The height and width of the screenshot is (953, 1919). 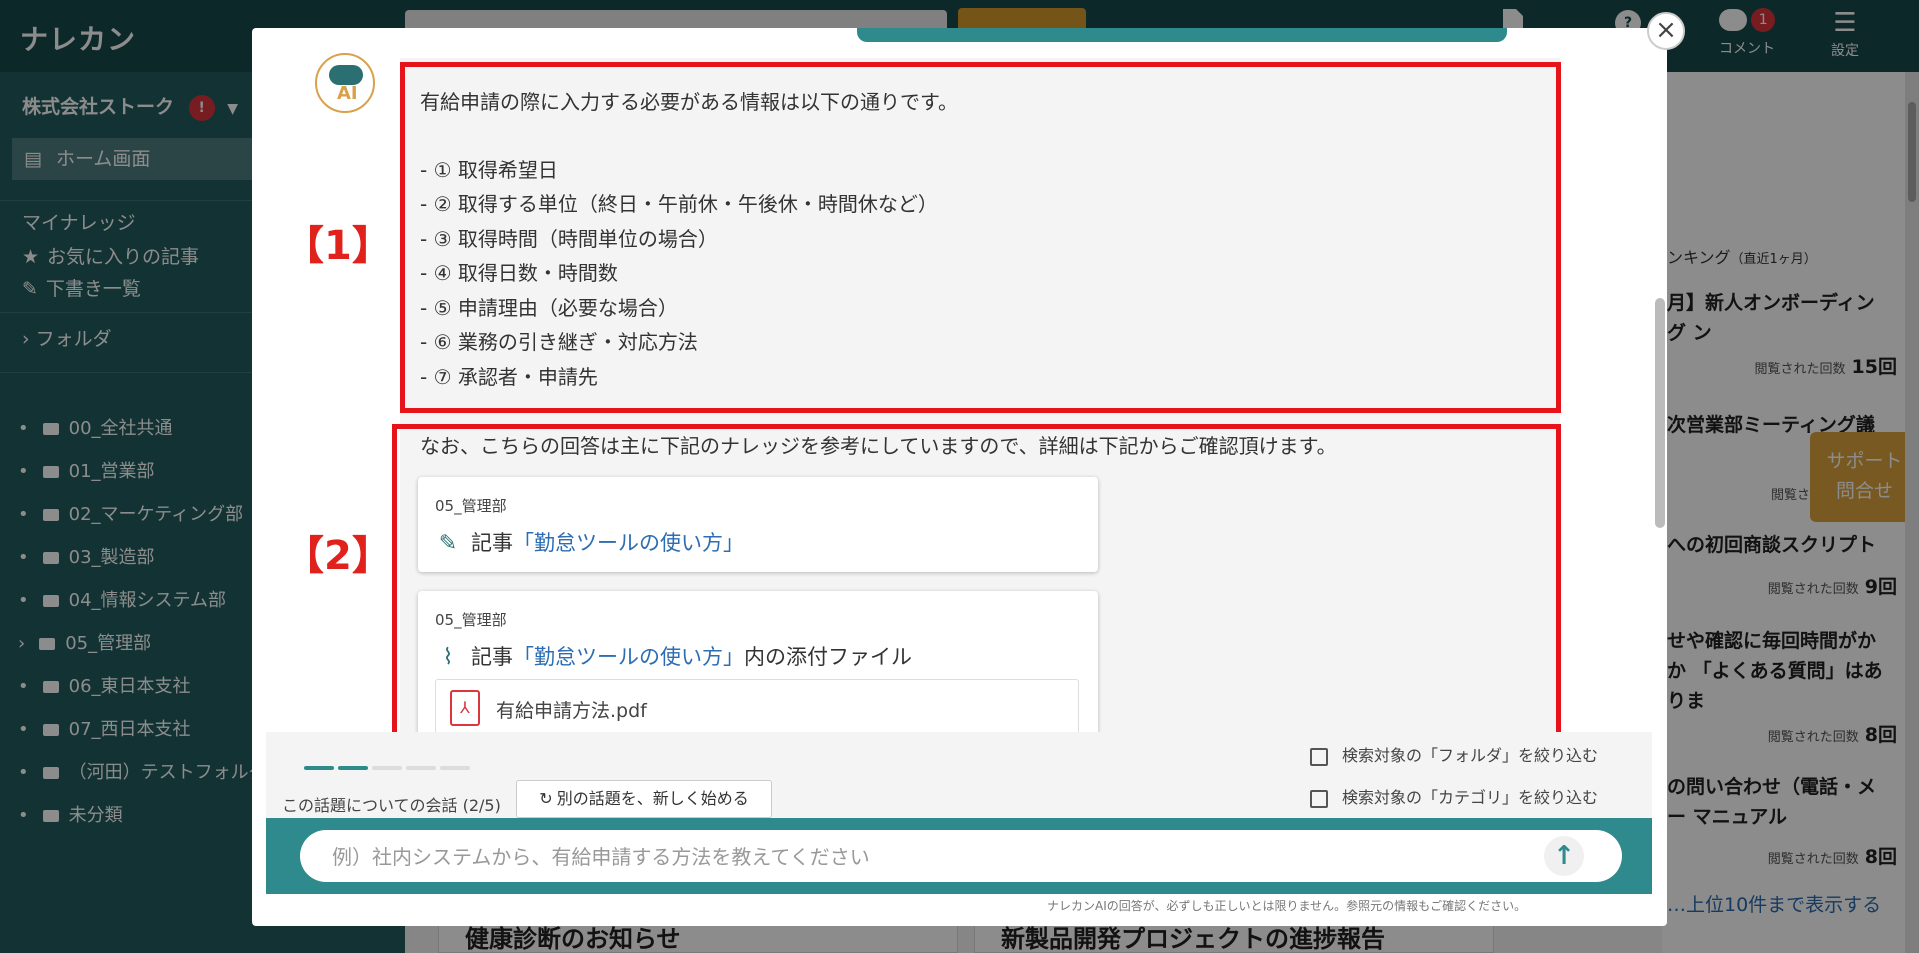 I want to click on filter-category-checkbox: 検索対象の「カテゴリ」を絞り込む, so click(x=1454, y=796).